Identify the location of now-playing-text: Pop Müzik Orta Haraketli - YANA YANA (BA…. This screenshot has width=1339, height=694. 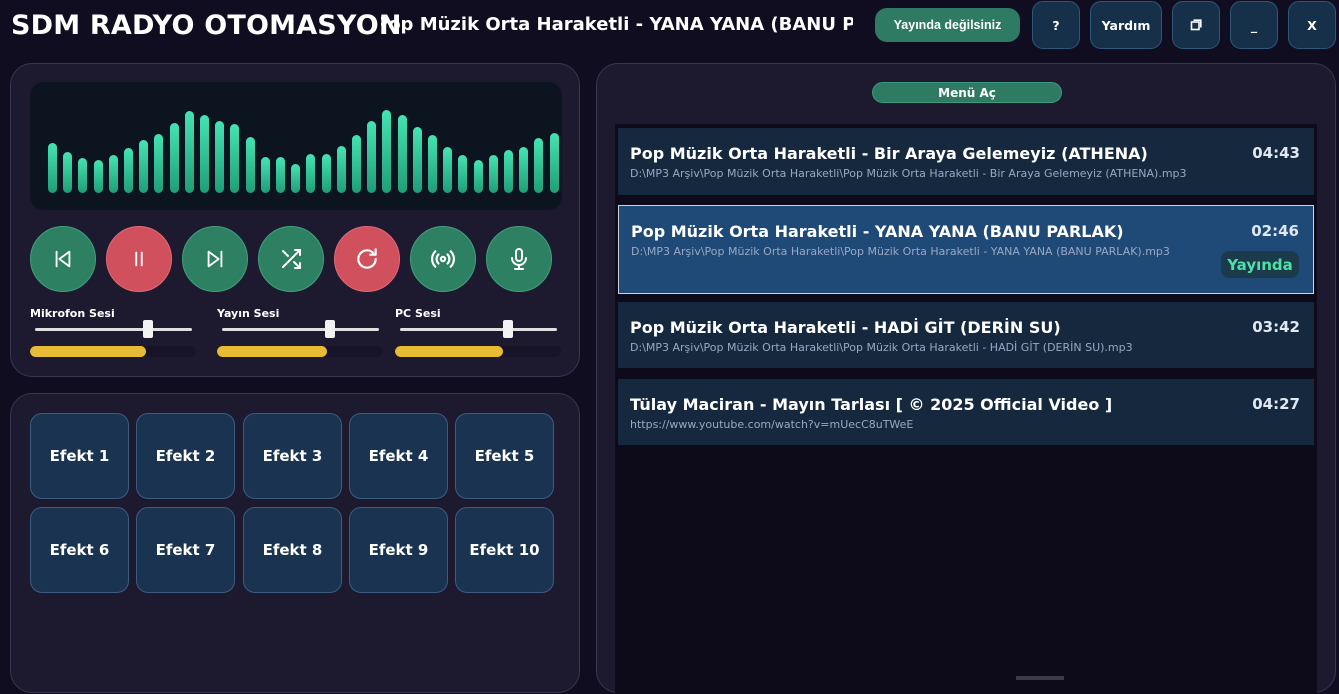
(617, 24).